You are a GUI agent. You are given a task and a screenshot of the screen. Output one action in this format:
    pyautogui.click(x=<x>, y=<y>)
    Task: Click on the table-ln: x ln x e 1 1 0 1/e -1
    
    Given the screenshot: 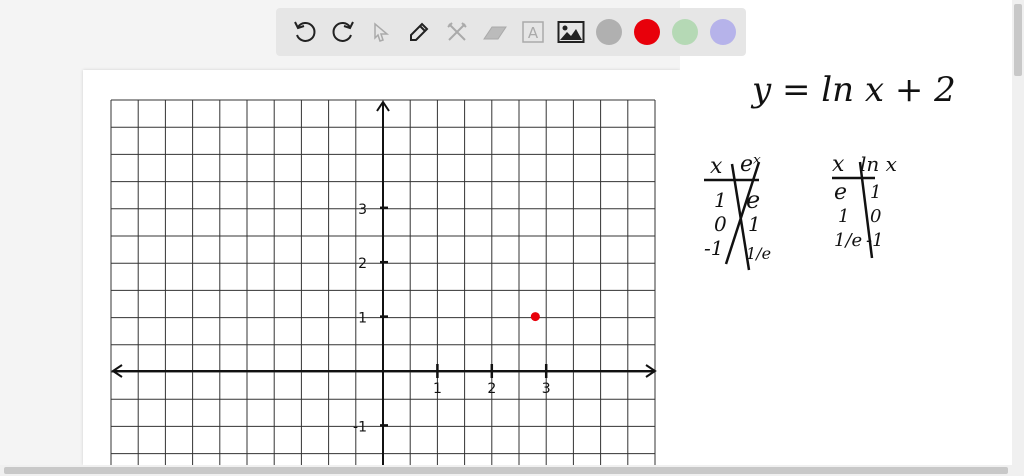 What is the action you would take?
    pyautogui.click(x=875, y=212)
    